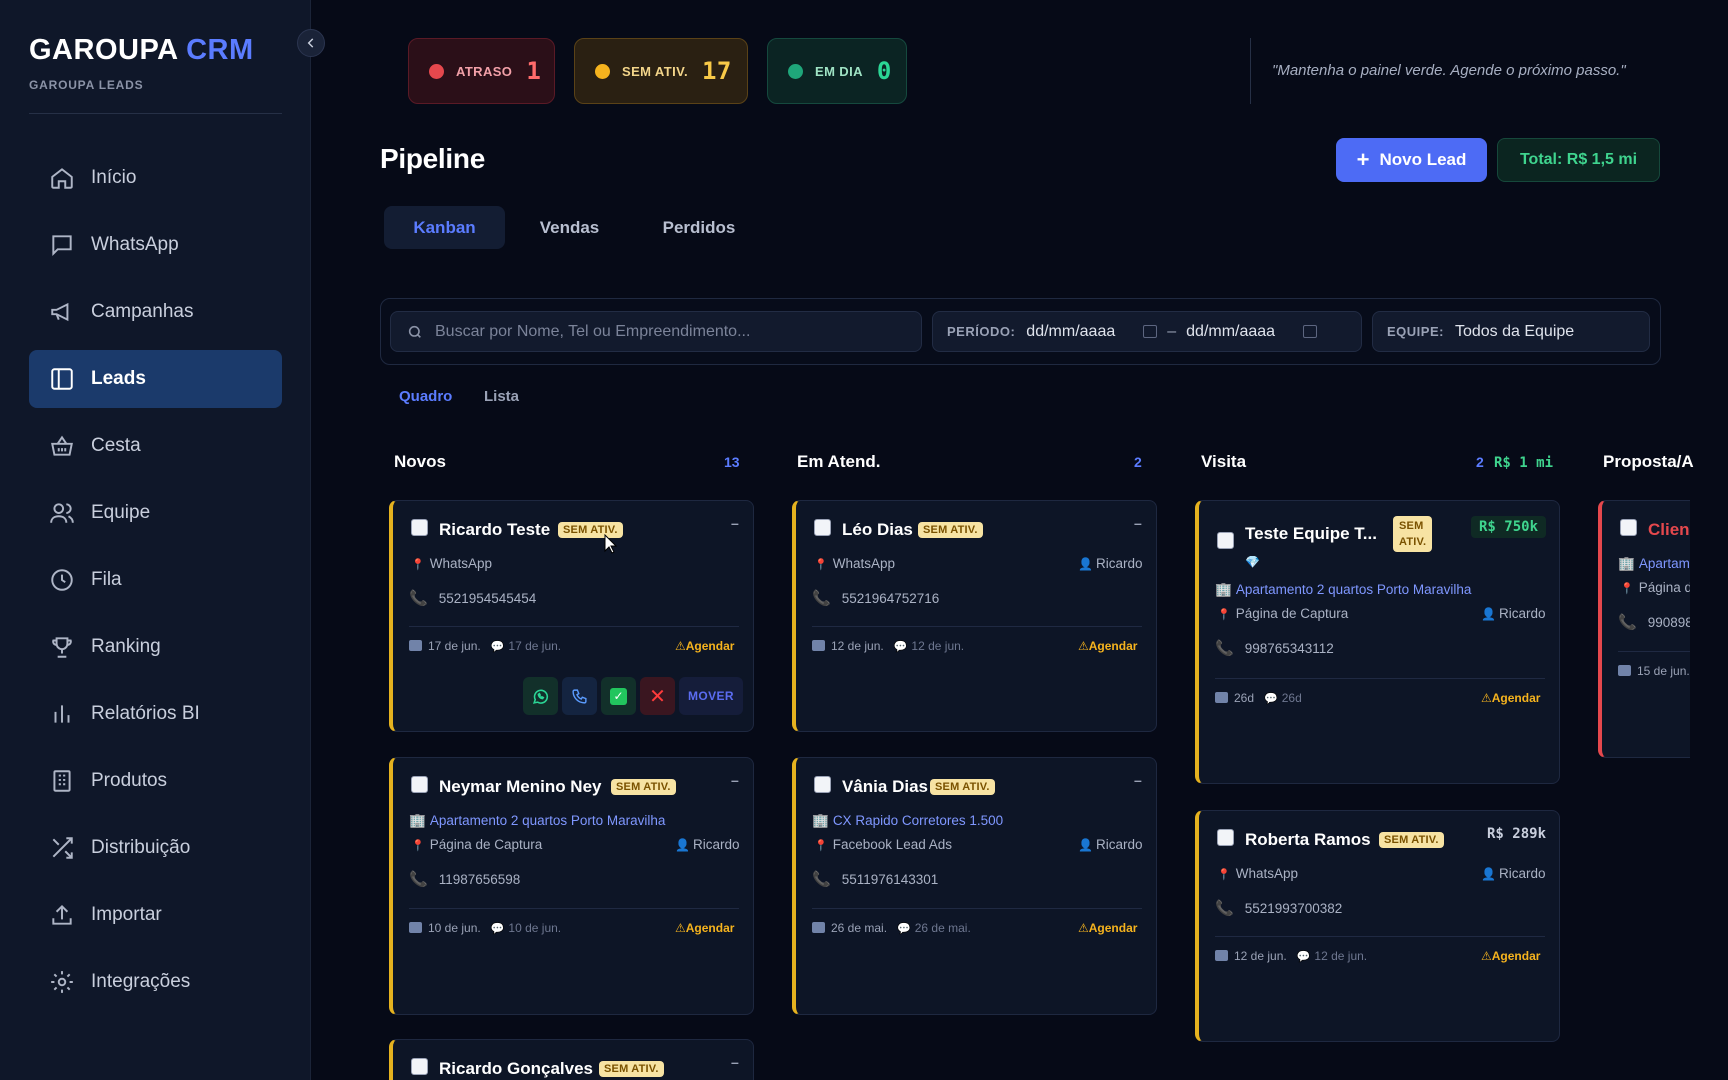  Describe the element at coordinates (516, 1069) in the screenshot. I see `lead-name: Ricardo Gonçalves` at that location.